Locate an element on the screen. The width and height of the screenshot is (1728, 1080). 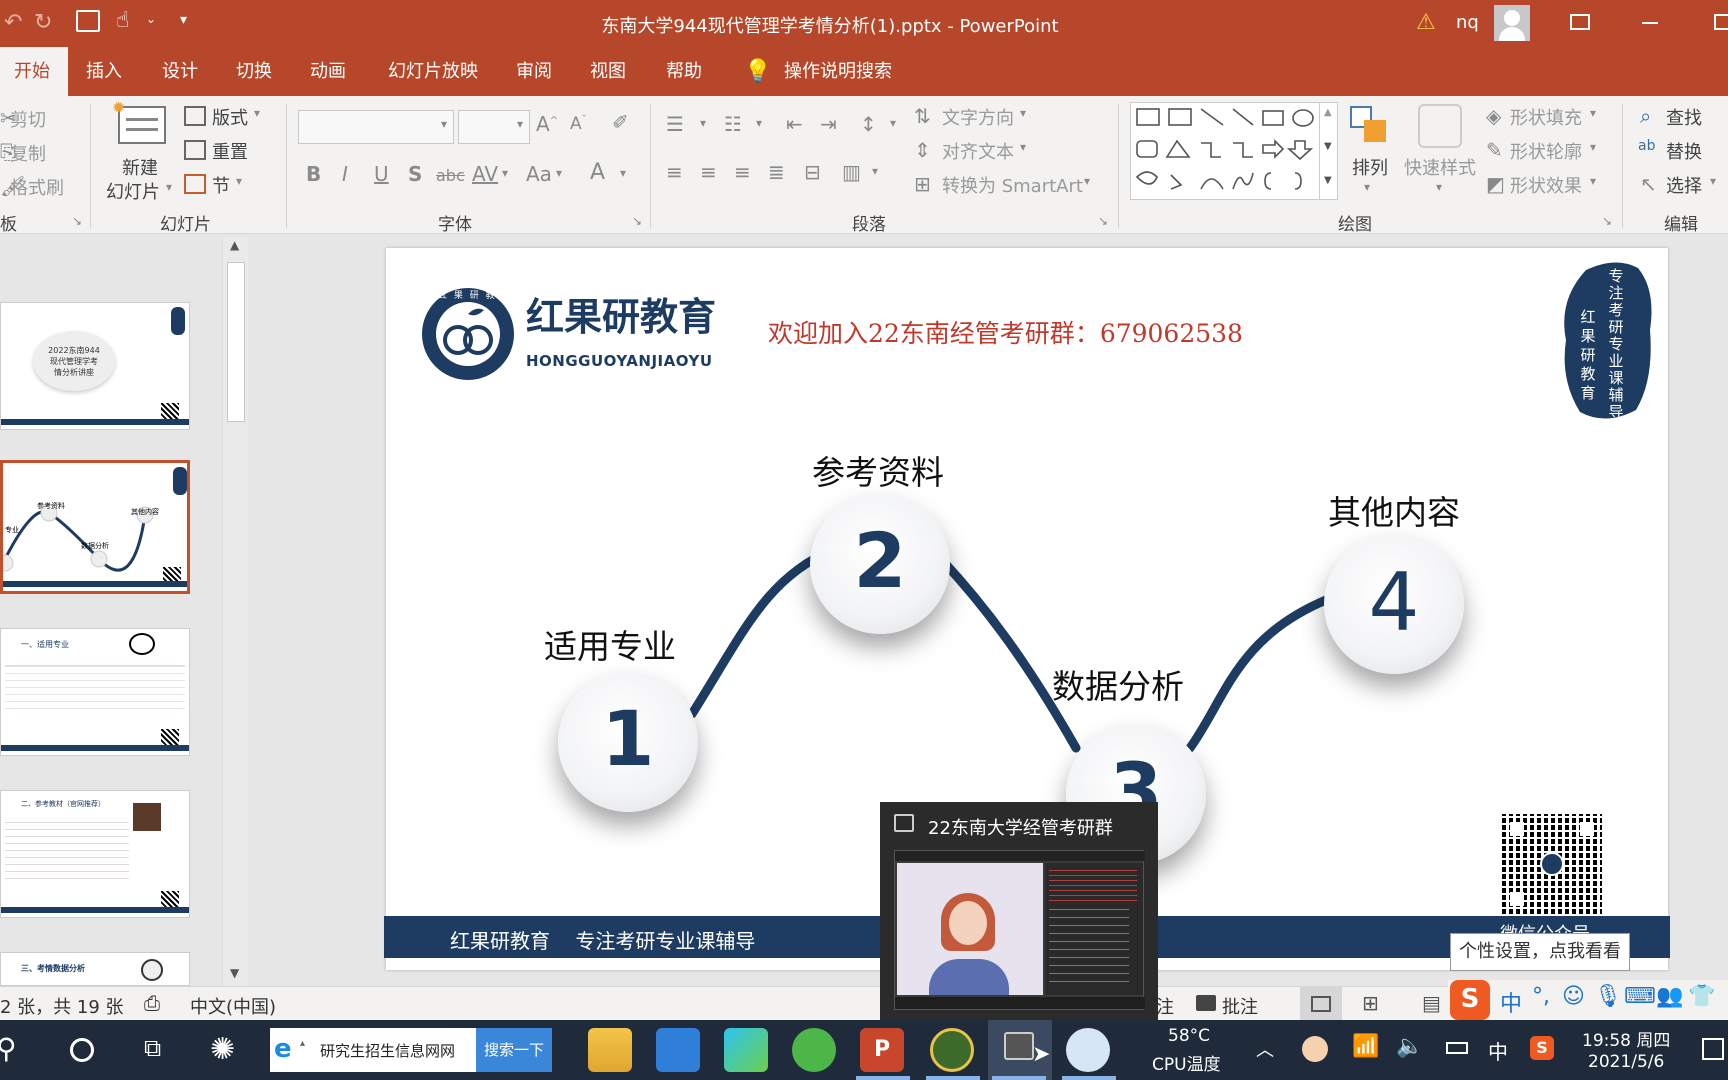
thumbnail-scrollbar: ▲ ▼ is located at coordinates (235, 611).